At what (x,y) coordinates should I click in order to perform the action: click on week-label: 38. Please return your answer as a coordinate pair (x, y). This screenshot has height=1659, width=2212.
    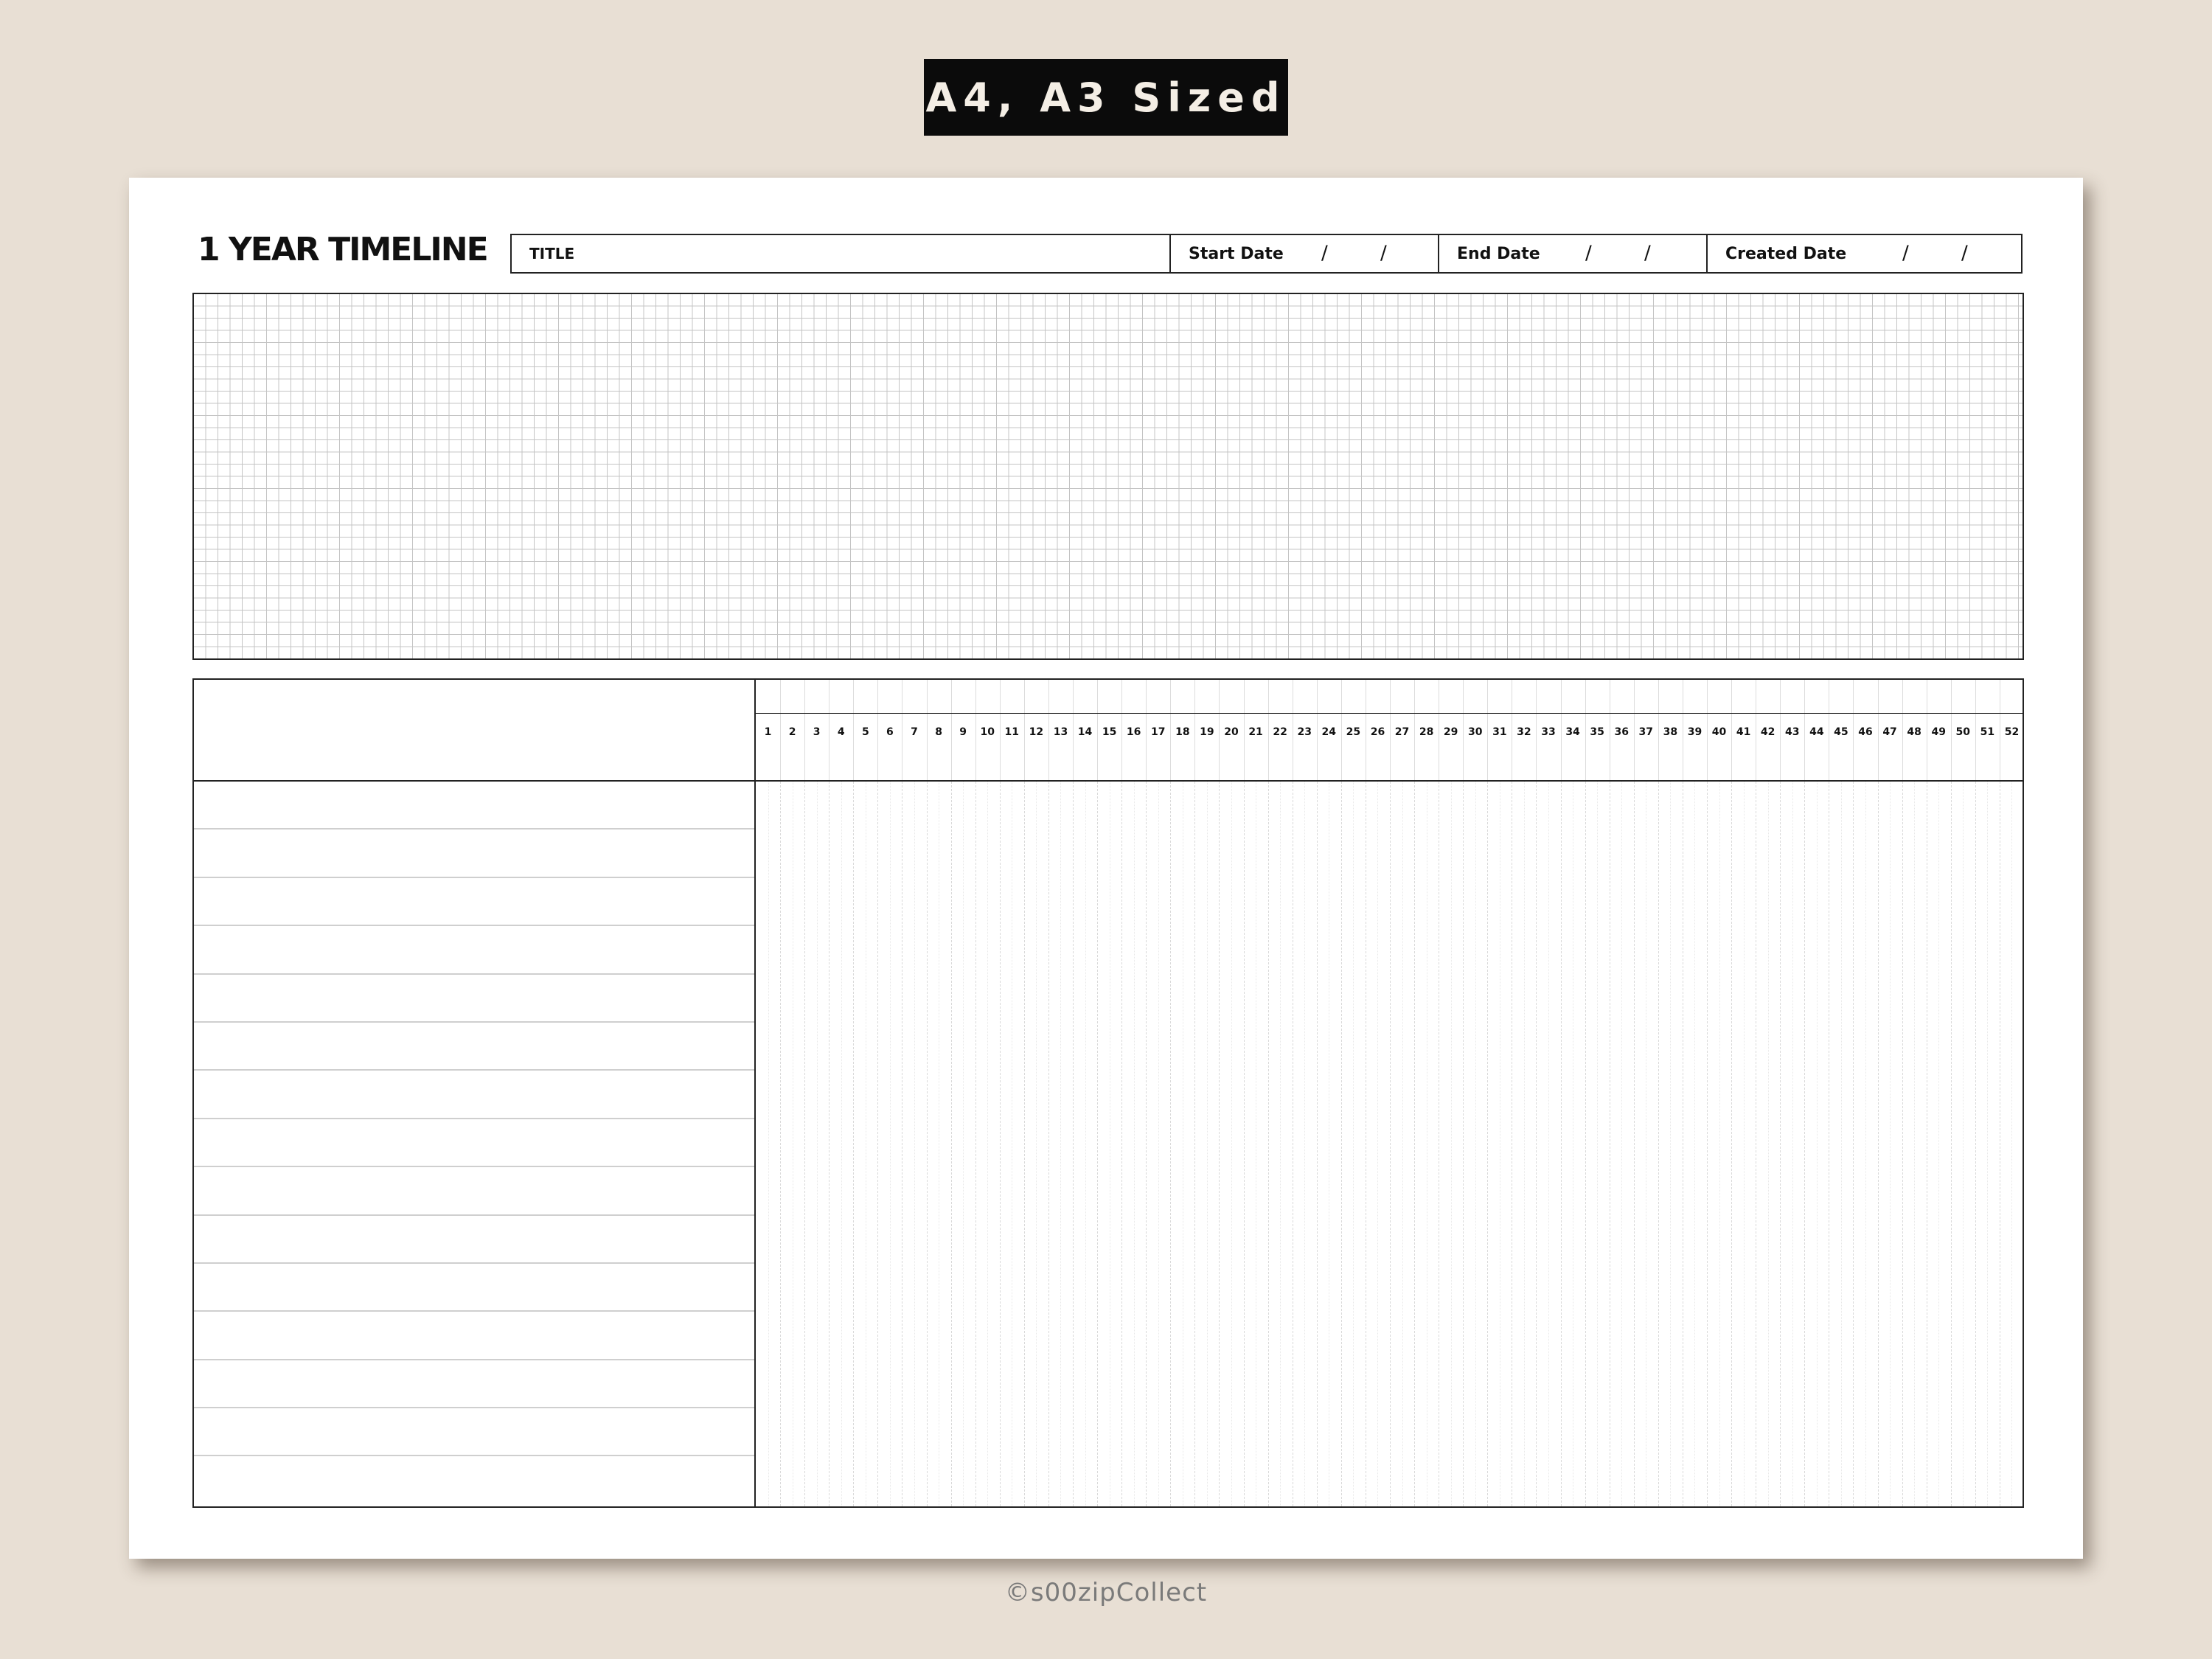
    Looking at the image, I should click on (1670, 732).